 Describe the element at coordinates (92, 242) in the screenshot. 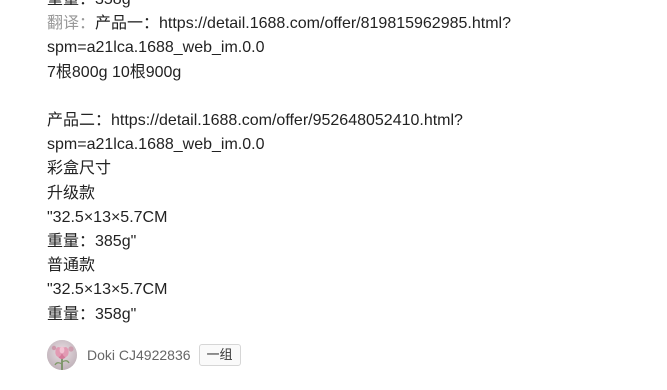

I see `upgraded-weight: 重量：385g"` at that location.